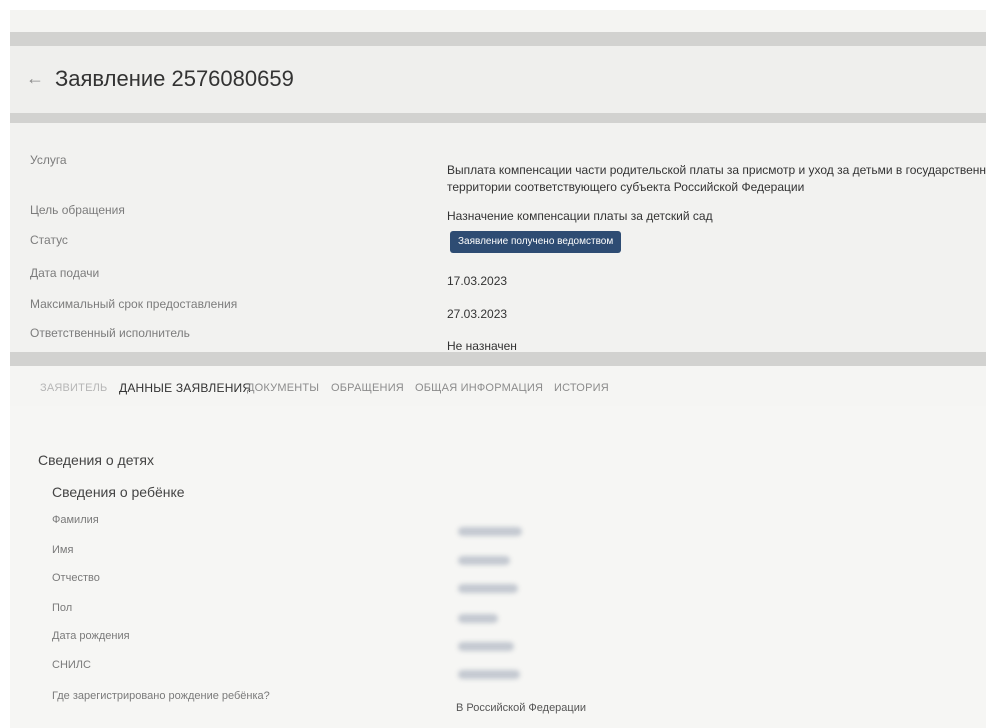 The image size is (986, 728). I want to click on subsection-title-child: Сведения о ребёнке, so click(118, 492).